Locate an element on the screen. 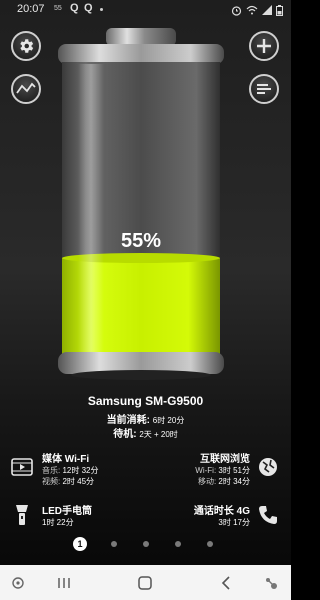 Image resolution: width=320 pixels, height=600 pixels. media-icon is located at coordinates (22, 467).